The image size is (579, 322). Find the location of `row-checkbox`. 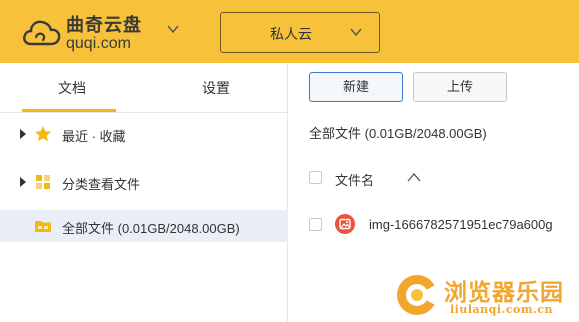

row-checkbox is located at coordinates (315, 224).